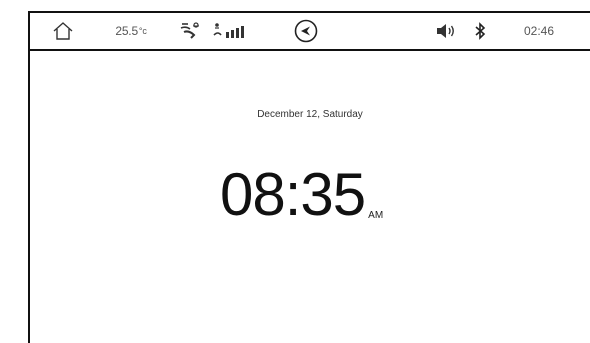  I want to click on clock-time: 08:35, so click(293, 194).